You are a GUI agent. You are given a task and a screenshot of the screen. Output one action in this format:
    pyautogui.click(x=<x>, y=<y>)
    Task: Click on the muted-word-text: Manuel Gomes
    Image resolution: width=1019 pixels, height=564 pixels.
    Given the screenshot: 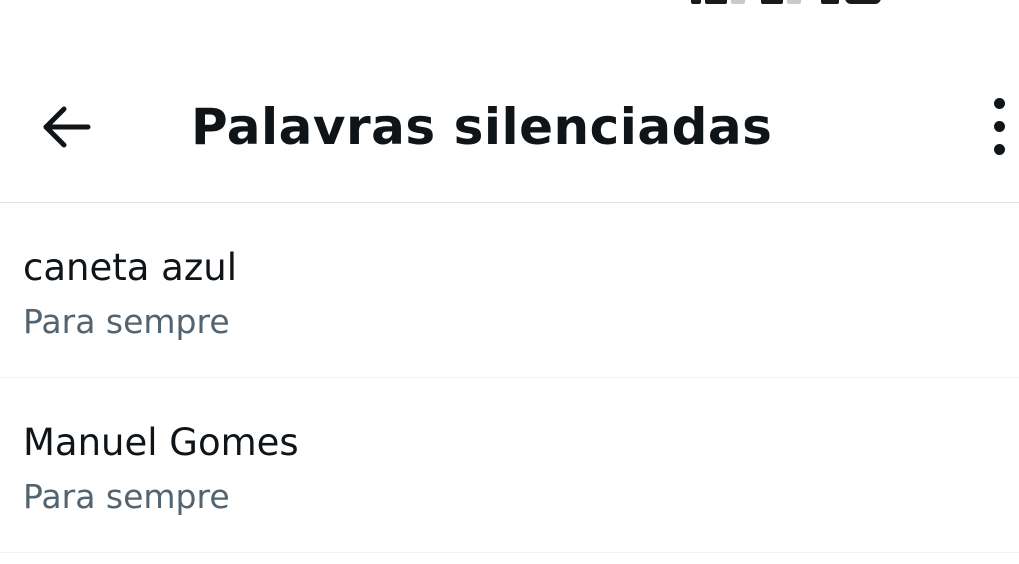 What is the action you would take?
    pyautogui.click(x=161, y=442)
    